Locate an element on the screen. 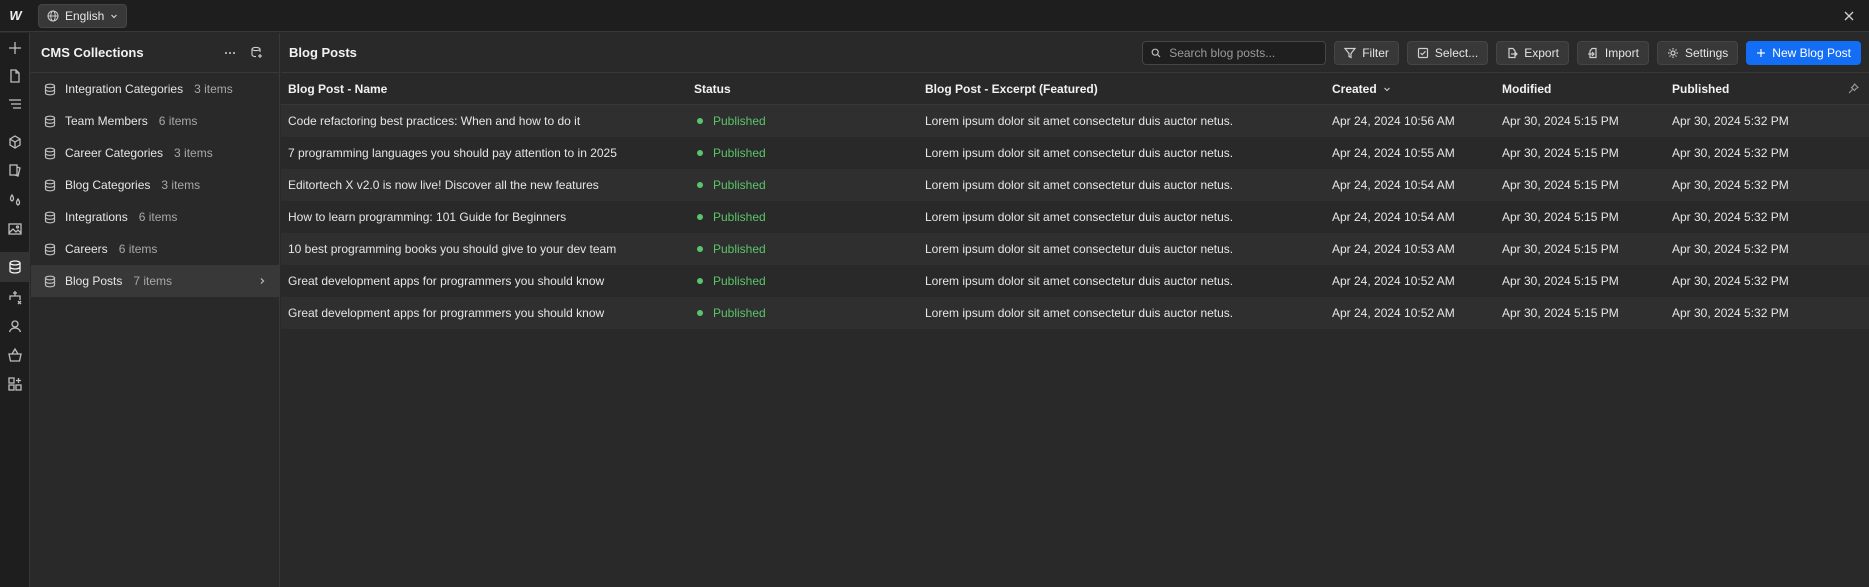  collection-item-careers: Careers 6 items is located at coordinates (155, 249).